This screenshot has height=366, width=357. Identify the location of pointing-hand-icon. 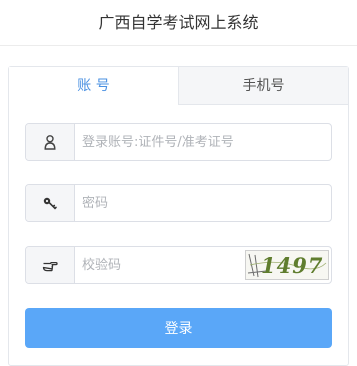
(50, 265).